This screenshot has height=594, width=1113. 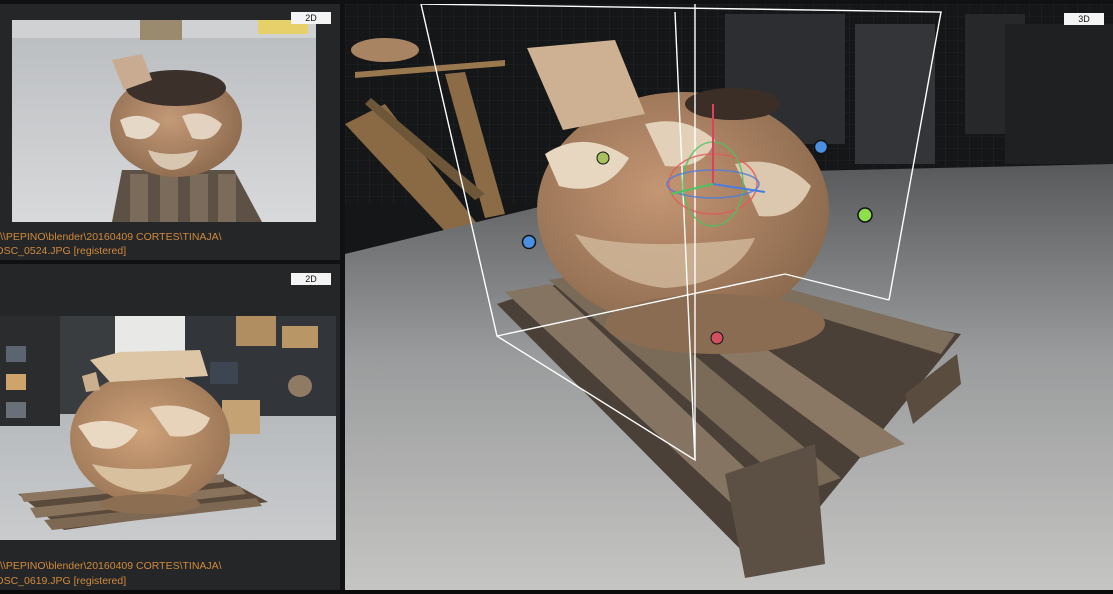 I want to click on photo-thumbnail-bottom, so click(x=168, y=428).